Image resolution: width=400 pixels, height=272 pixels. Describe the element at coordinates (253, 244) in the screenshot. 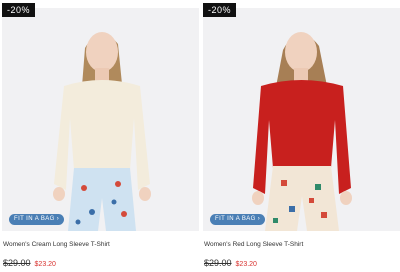

I see `product-name: Women's Red Long Sleeve T-Shirt` at that location.